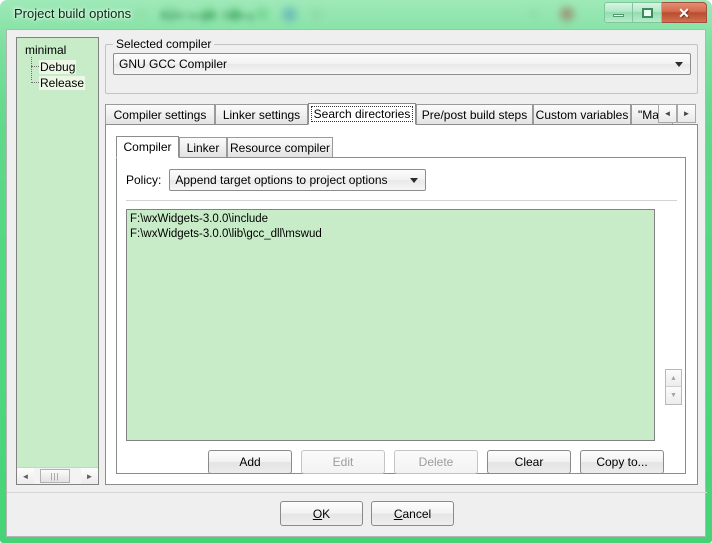  I want to click on footer-divider, so click(357, 492).